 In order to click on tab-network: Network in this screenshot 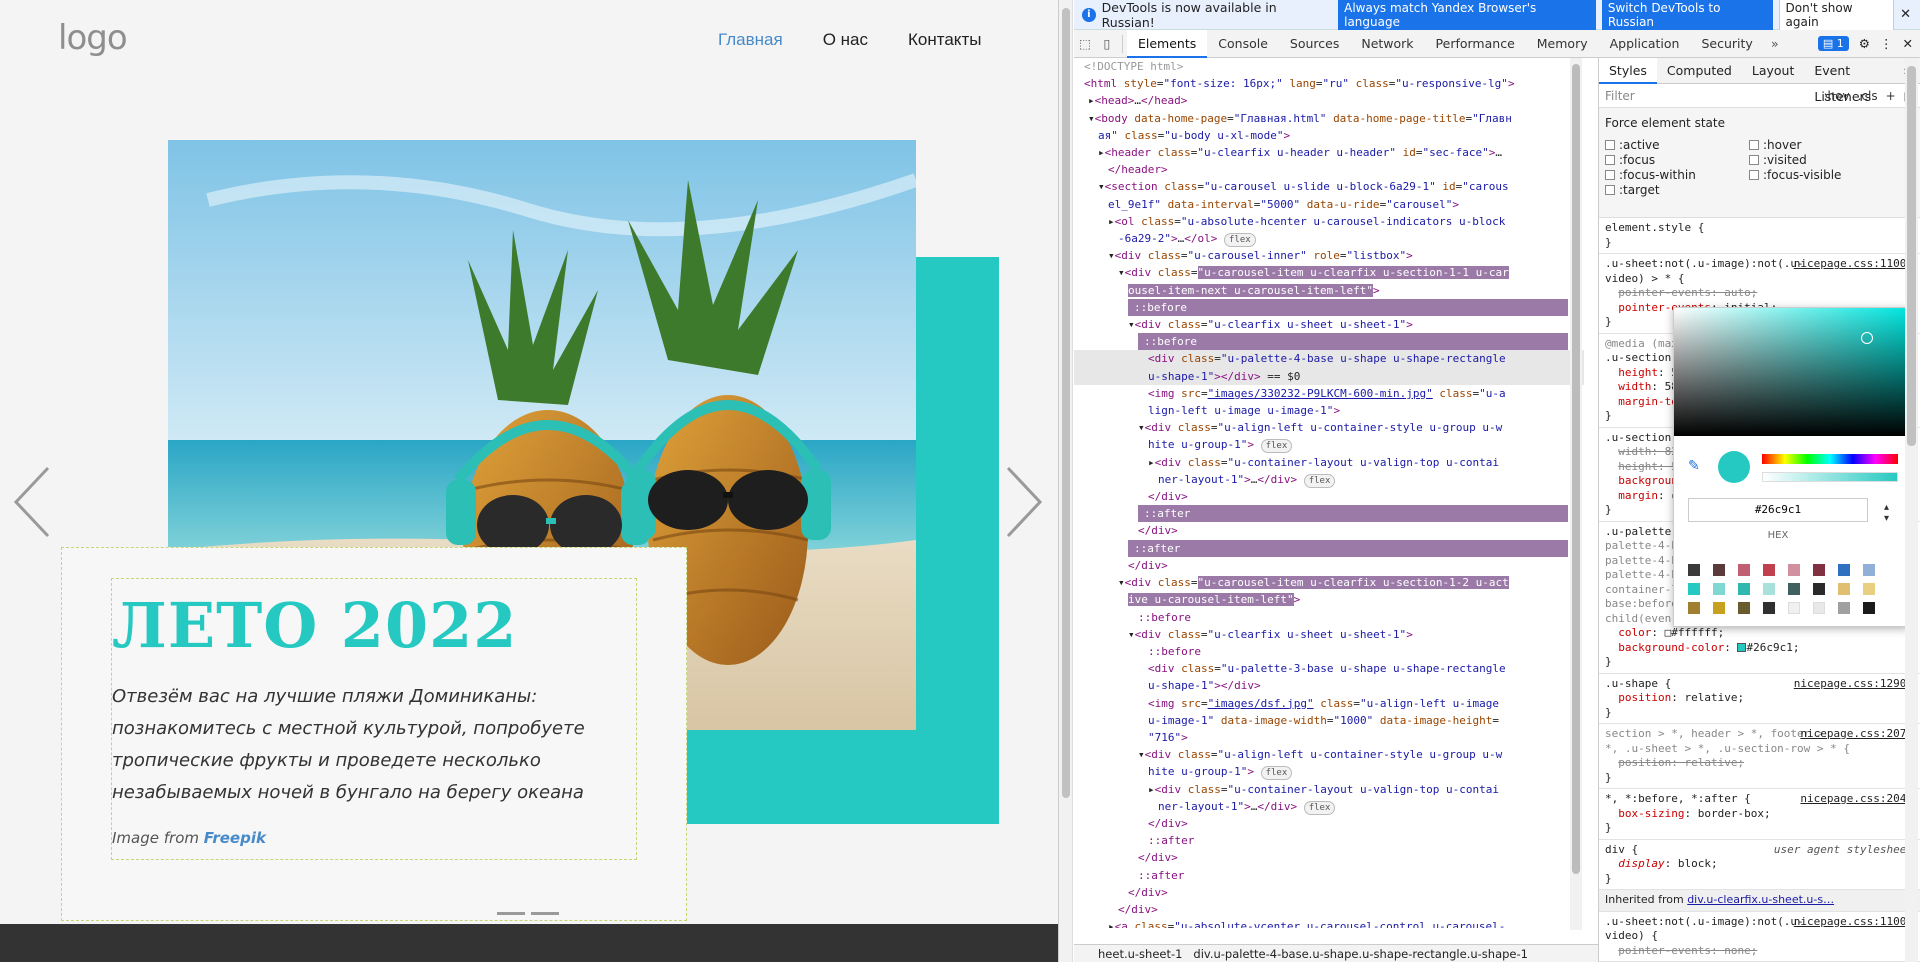, I will do `click(1387, 44)`.